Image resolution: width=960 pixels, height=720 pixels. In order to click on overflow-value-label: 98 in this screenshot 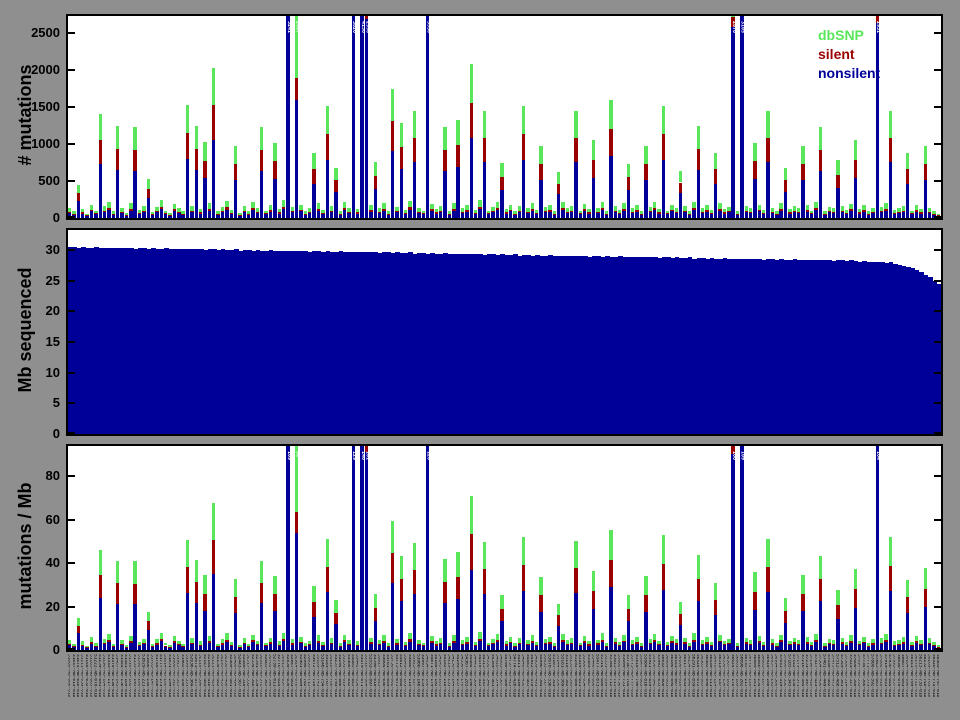, I will do `click(297, 454)`.